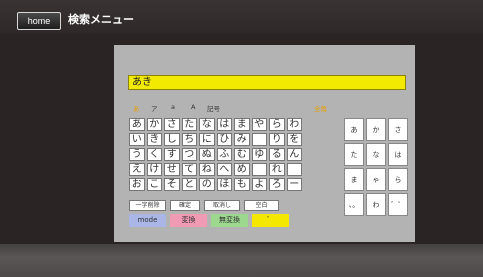 The height and width of the screenshot is (277, 483). What do you see at coordinates (207, 154) in the screenshot?
I see `kana-key: ぬ` at bounding box center [207, 154].